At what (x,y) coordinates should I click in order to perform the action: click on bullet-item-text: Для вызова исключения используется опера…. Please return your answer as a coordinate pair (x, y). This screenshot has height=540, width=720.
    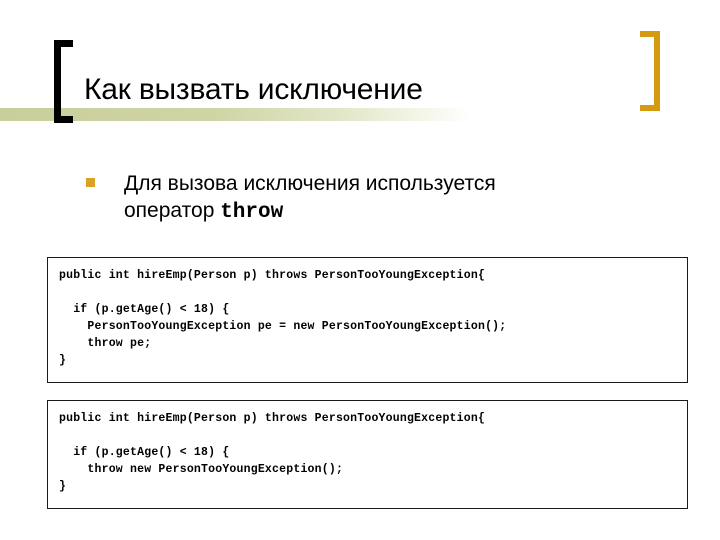
    Looking at the image, I should click on (310, 197).